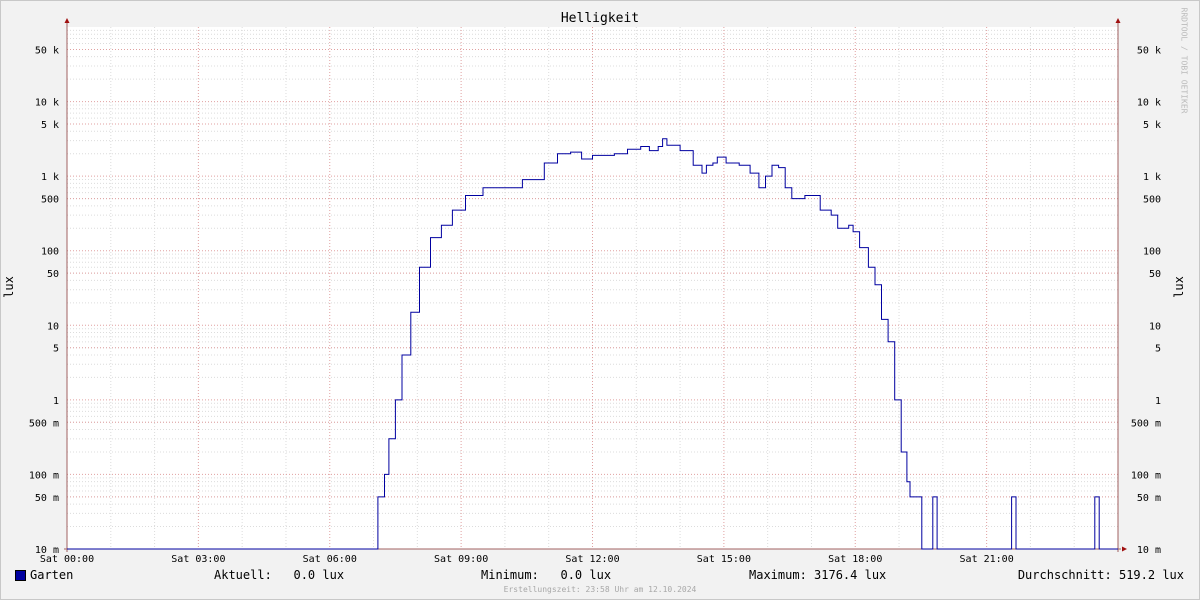 This screenshot has height=600, width=1200. Describe the element at coordinates (1158, 349) in the screenshot. I see `y-tick-label-right: 5` at that location.